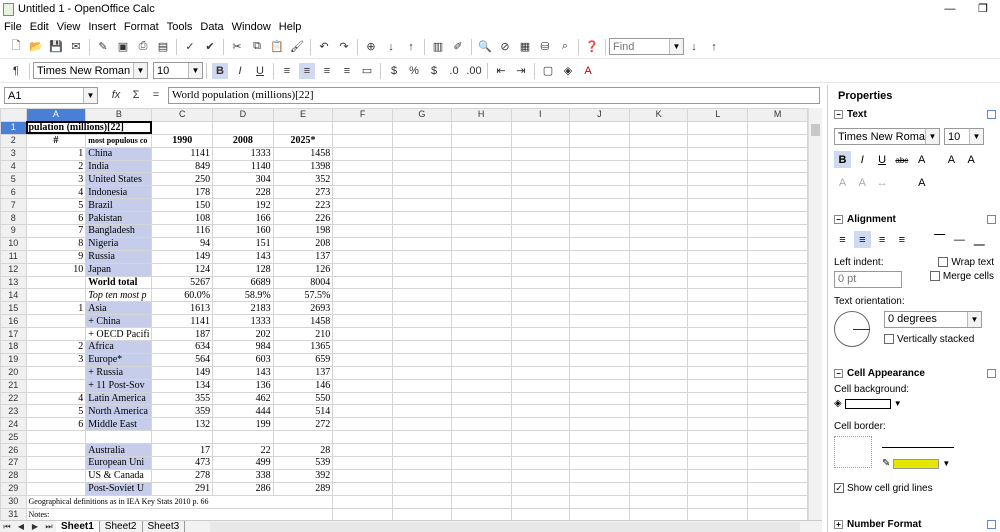  I want to click on sidebar-align-left-icon: ≡, so click(842, 239).